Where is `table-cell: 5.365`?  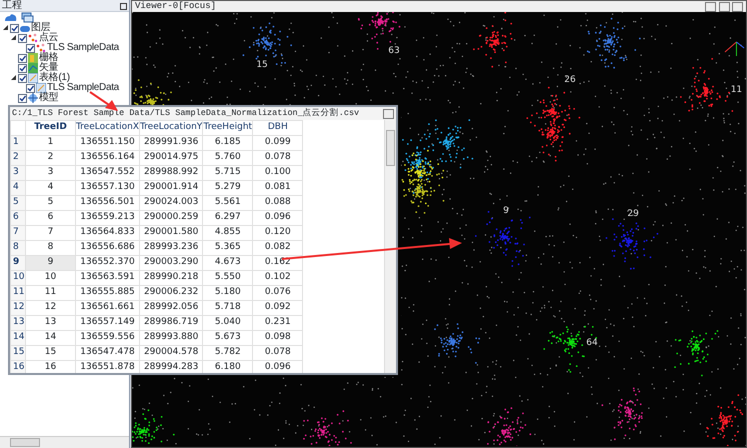 table-cell: 5.365 is located at coordinates (227, 248).